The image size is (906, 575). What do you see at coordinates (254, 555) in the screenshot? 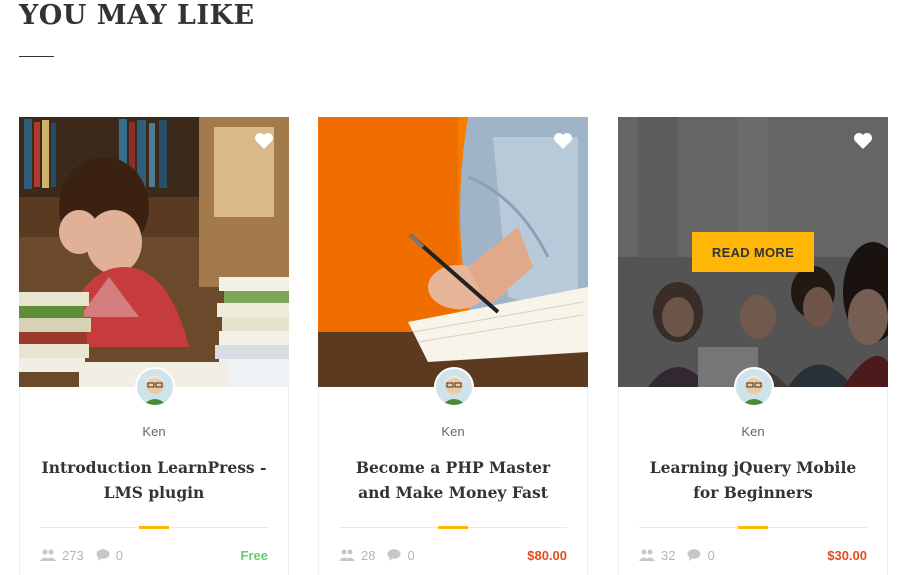
I see `course-price: Free` at bounding box center [254, 555].